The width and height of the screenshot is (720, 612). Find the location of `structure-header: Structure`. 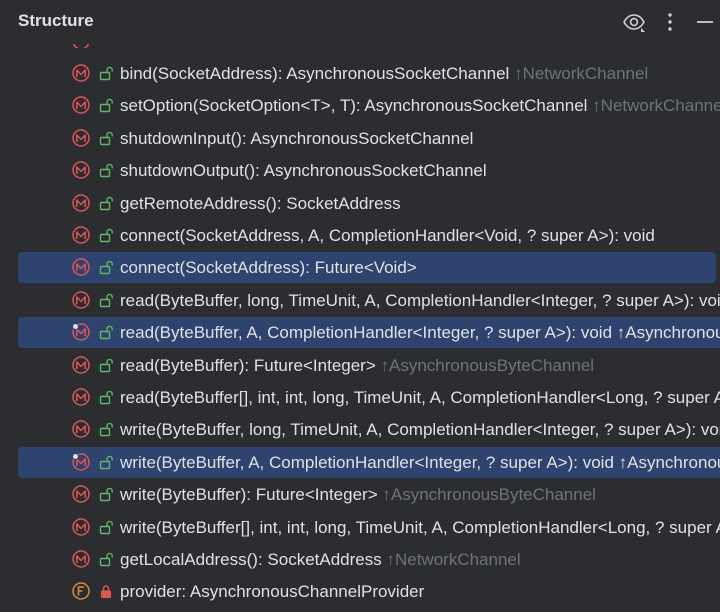

structure-header: Structure is located at coordinates (360, 22).